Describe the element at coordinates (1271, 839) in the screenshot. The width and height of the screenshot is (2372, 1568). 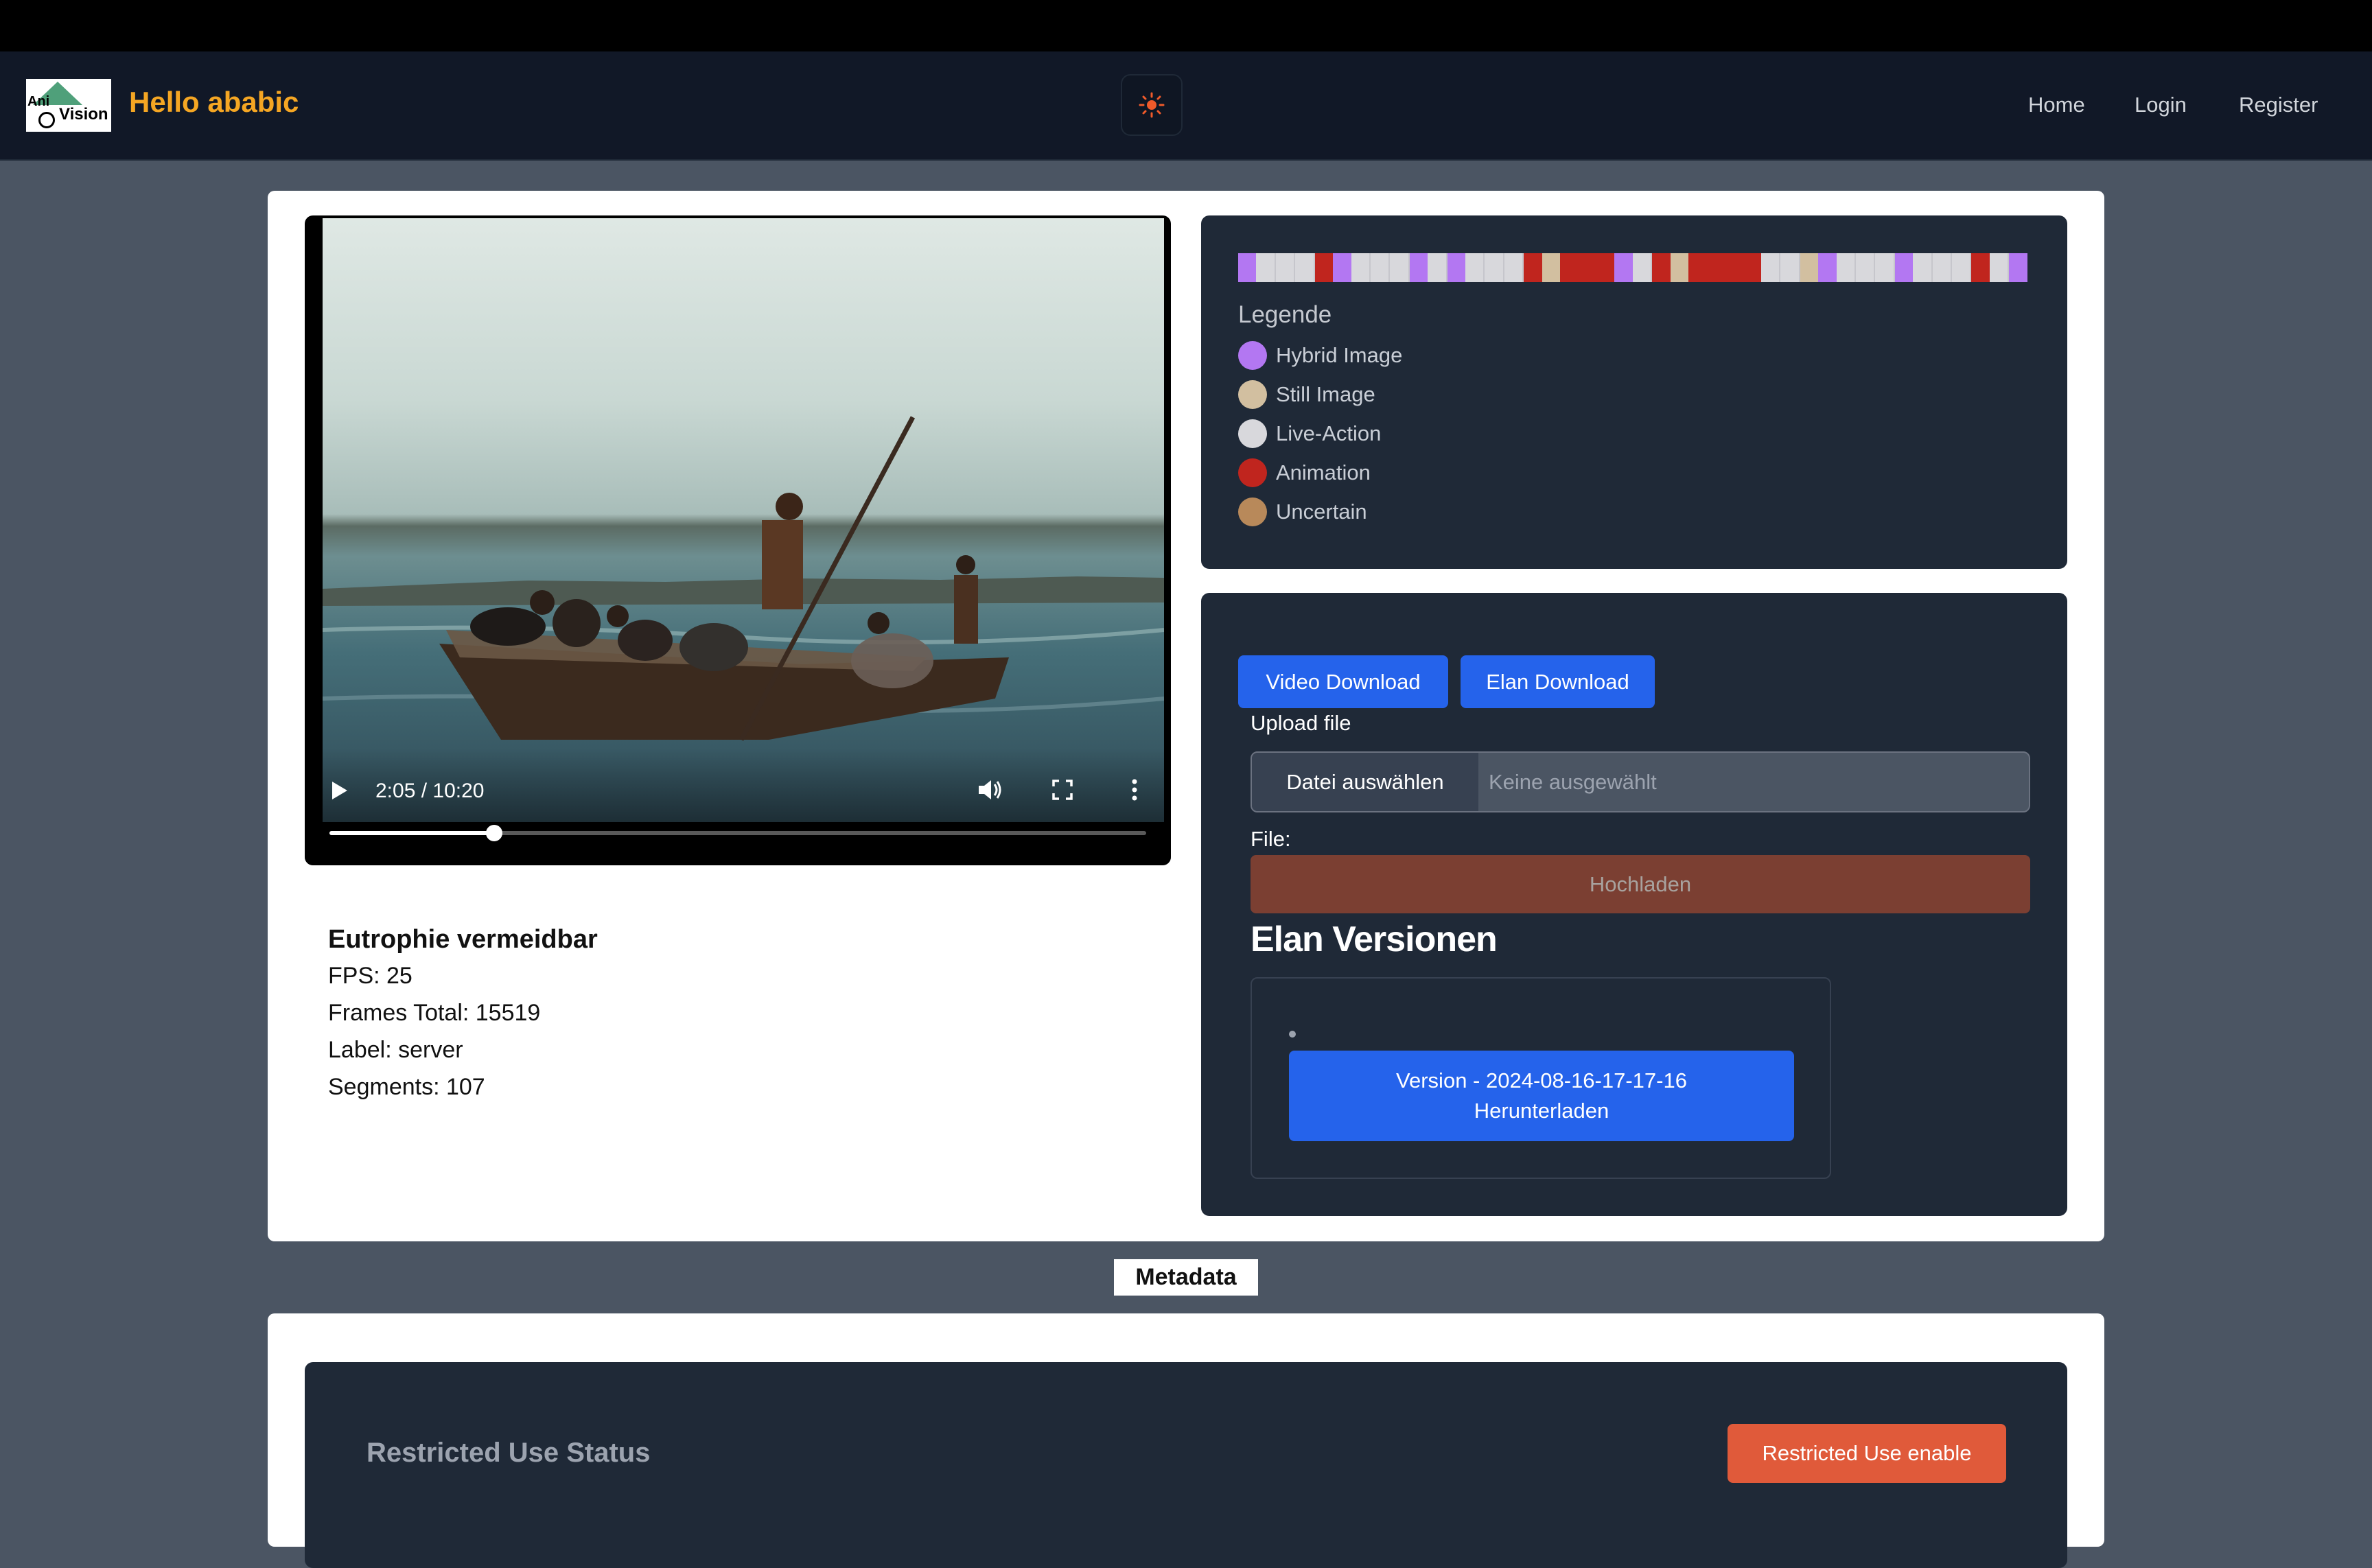
I see `file-label: File:` at that location.